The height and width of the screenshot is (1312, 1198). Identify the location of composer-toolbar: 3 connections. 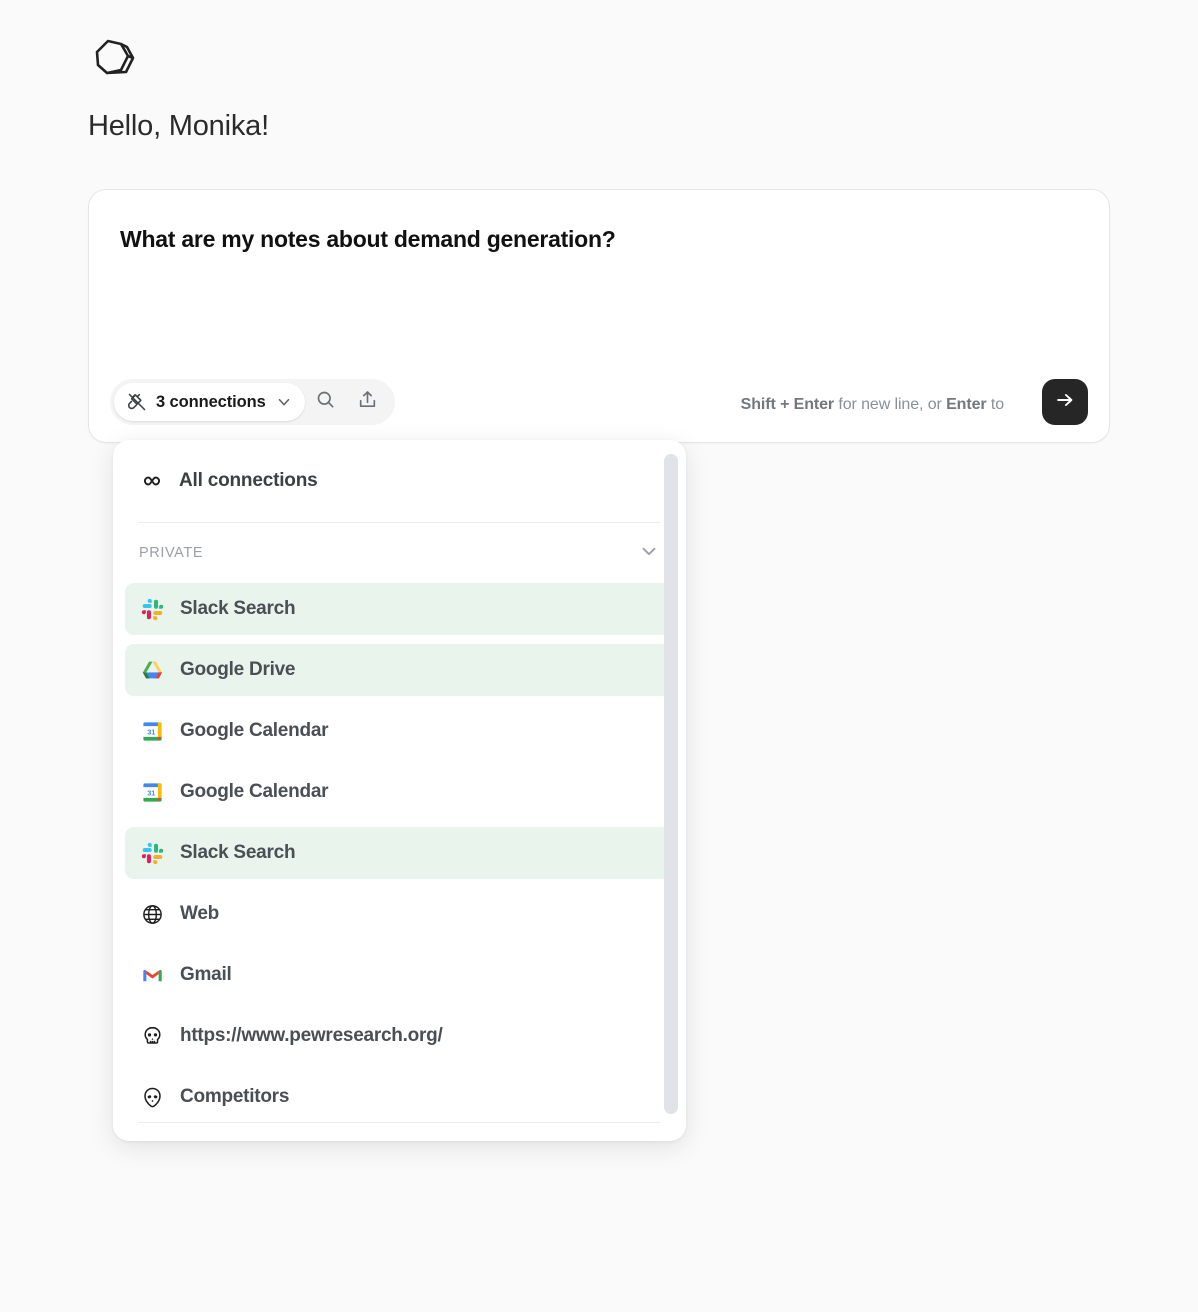
(252, 402).